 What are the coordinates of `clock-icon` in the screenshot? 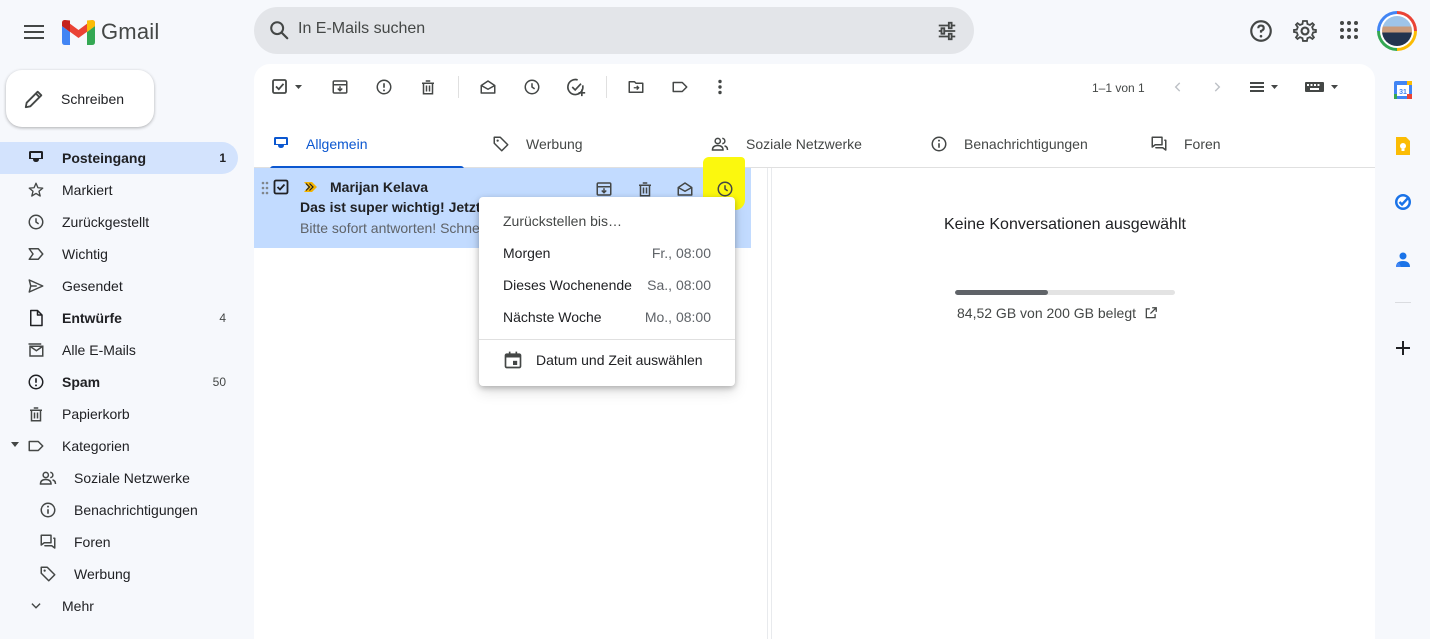 It's located at (532, 87).